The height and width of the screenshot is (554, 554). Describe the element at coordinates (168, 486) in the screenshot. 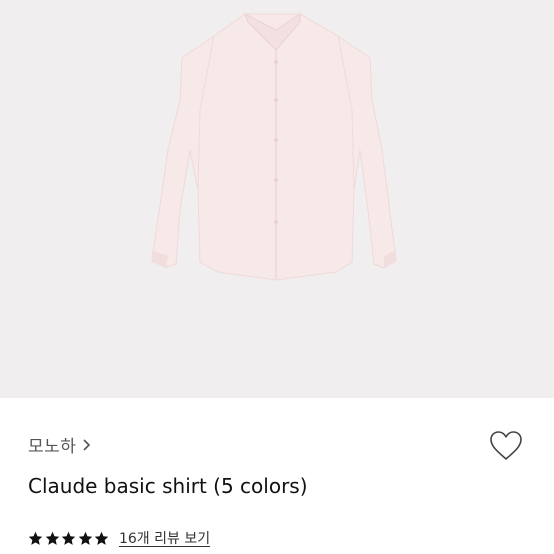

I see `product-title: Claude basic shirt (5 colors)` at that location.